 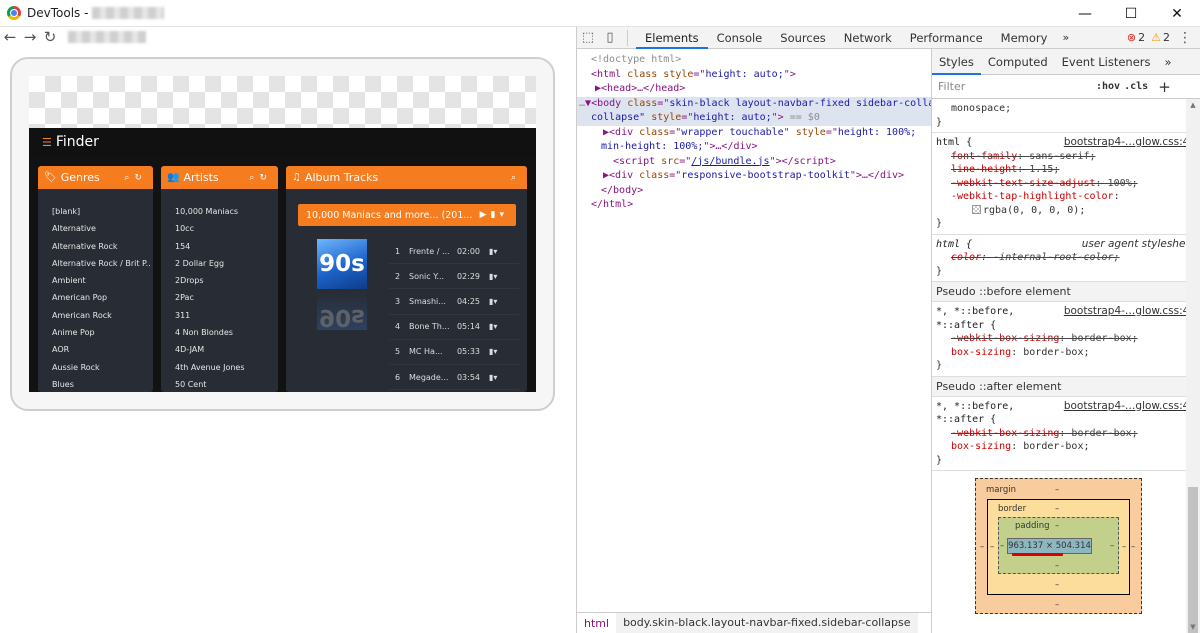 I want to click on decl-text-size-adjust: -webkit-text-size-adjust: 100%;, so click(x=1066, y=184).